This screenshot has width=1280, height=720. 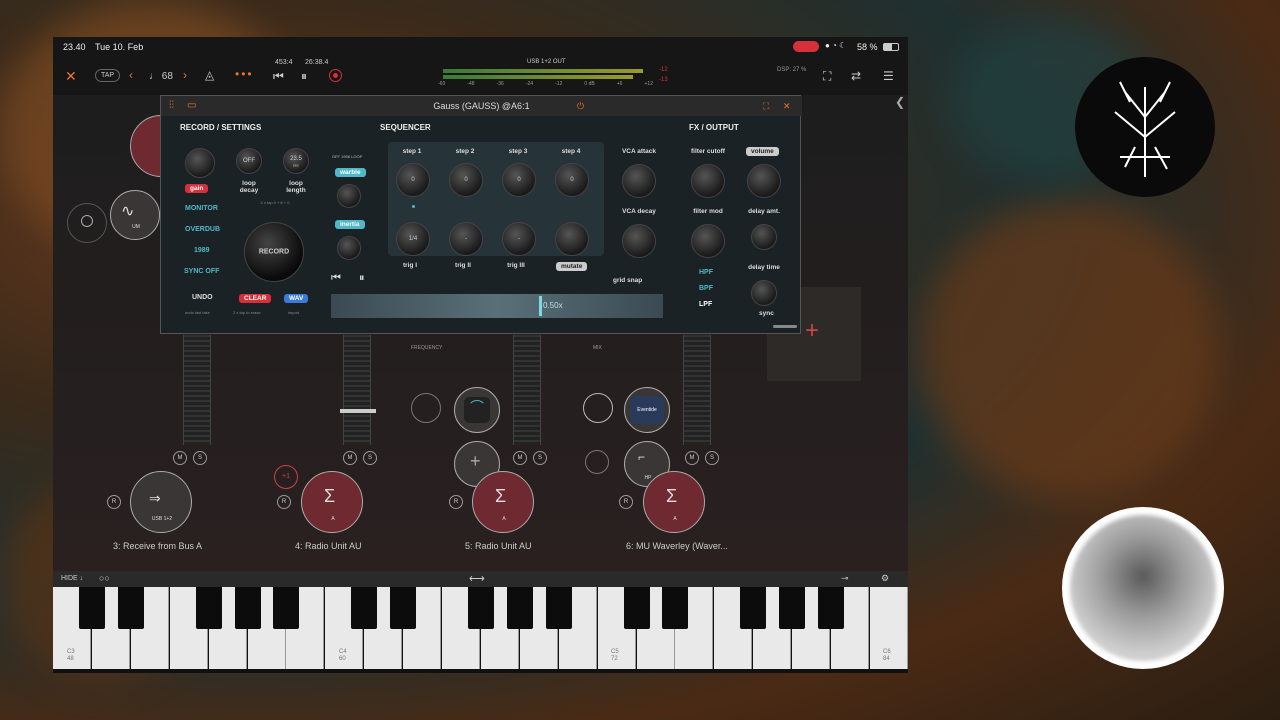 I want to click on record-arm-ch6: R, so click(x=626, y=502).